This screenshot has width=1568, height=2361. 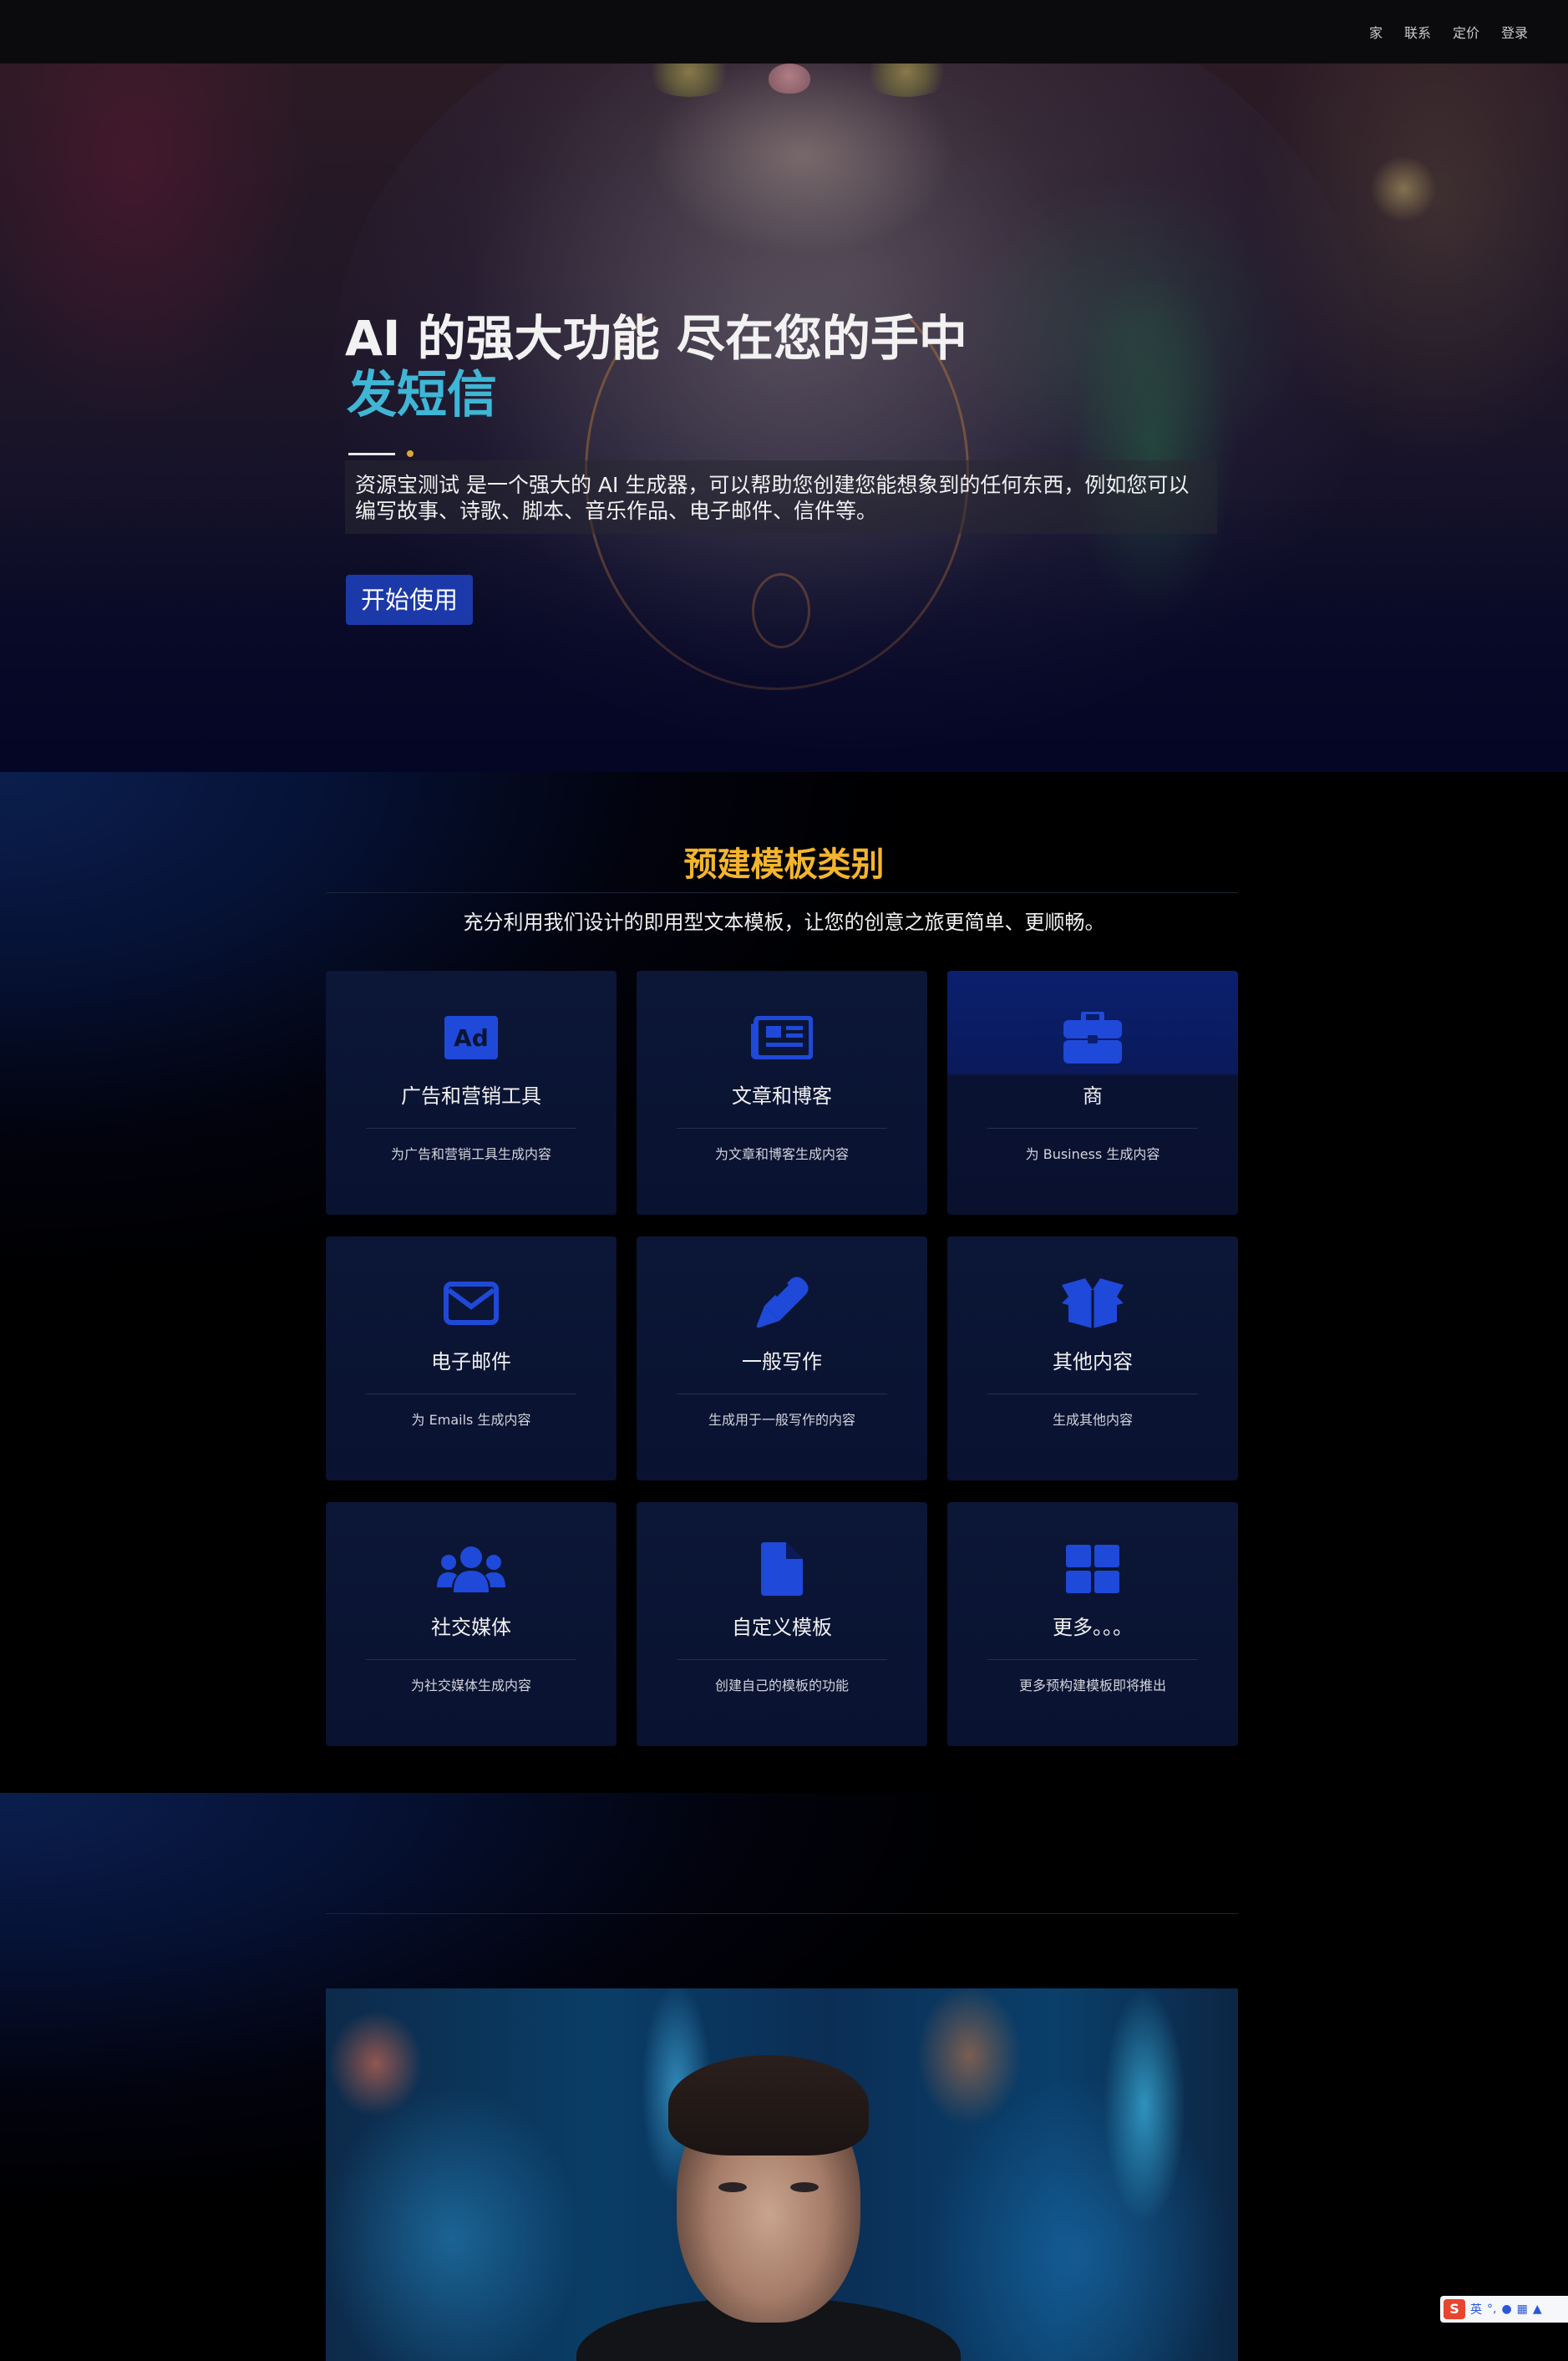 I want to click on punctuation-icon: °,, so click(x=1491, y=2309).